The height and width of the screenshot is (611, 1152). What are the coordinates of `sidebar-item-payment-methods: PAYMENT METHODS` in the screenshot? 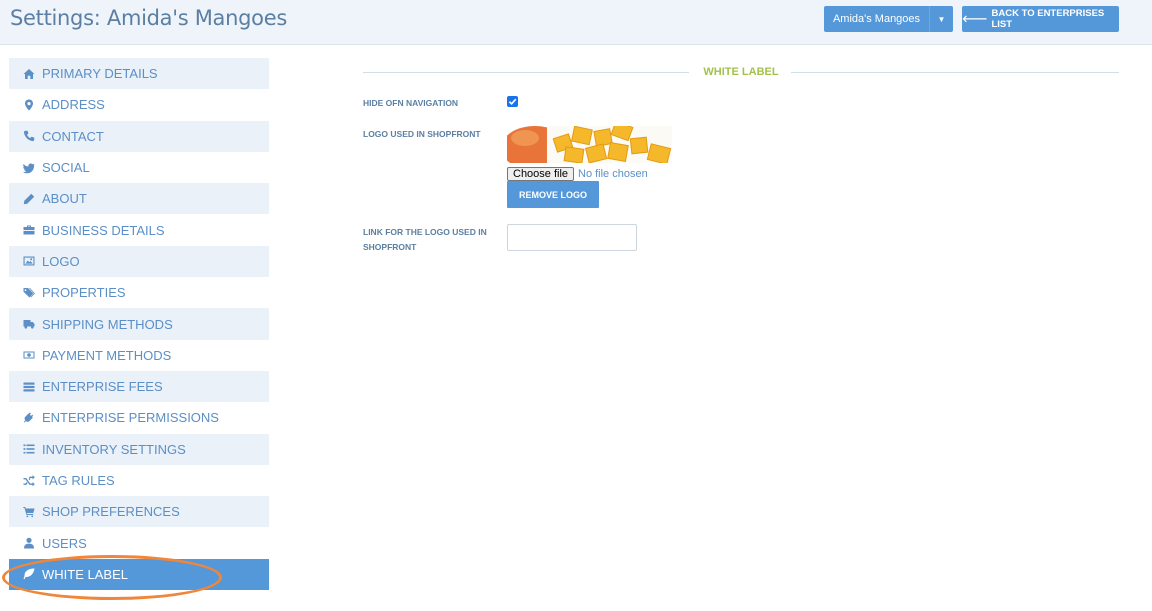 It's located at (139, 355).